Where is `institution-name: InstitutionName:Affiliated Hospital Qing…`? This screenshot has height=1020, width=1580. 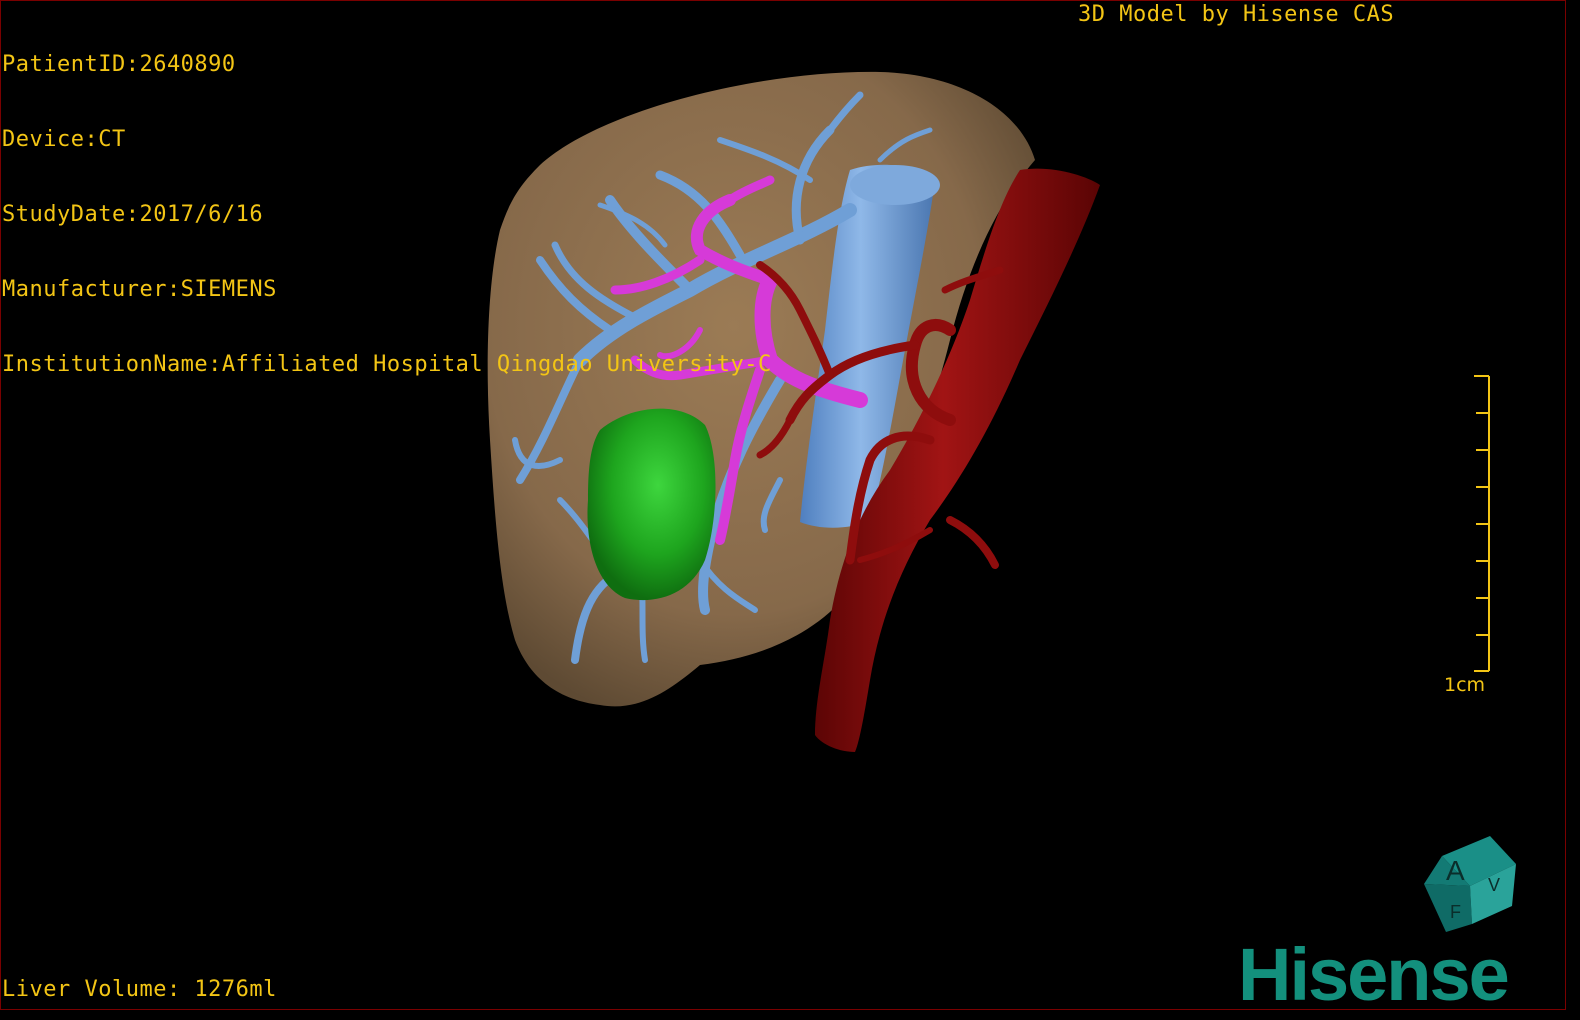 institution-name: InstitutionName:Affiliated Hospital Qing… is located at coordinates (387, 364).